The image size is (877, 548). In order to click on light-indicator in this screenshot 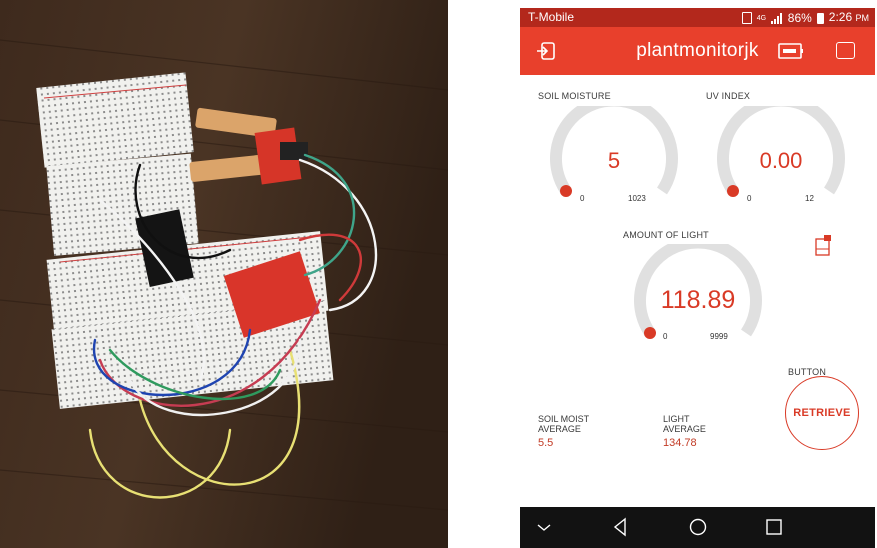, I will do `click(650, 333)`.